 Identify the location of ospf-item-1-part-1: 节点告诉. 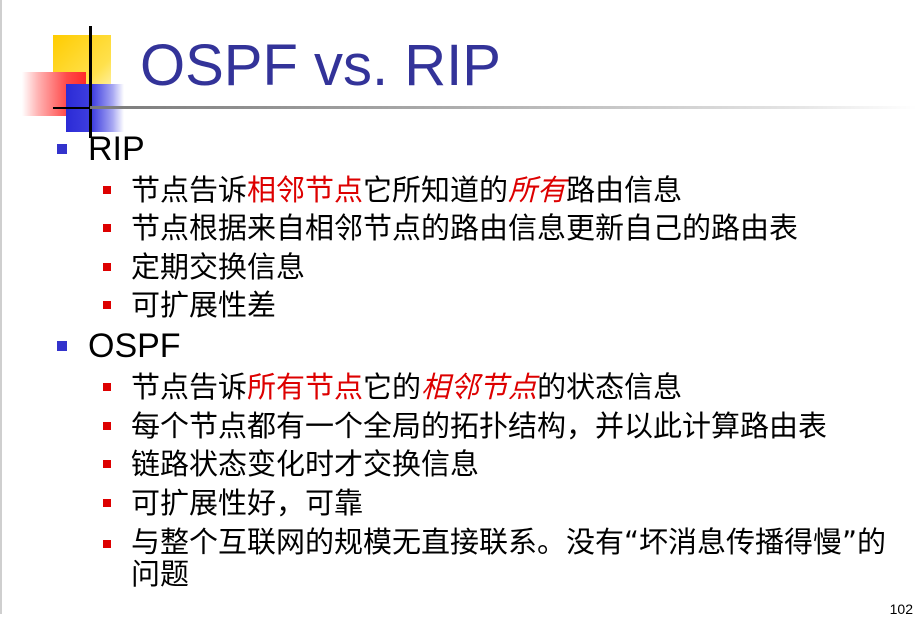
(189, 387).